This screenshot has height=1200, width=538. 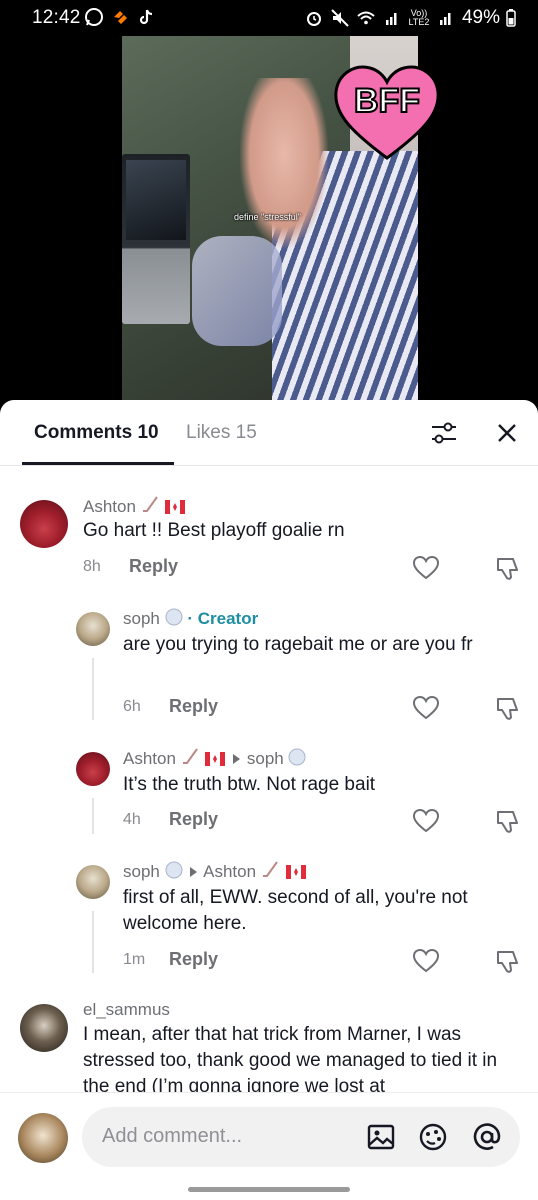 What do you see at coordinates (214, 871) in the screenshot?
I see `comment-username: soph Ashton` at bounding box center [214, 871].